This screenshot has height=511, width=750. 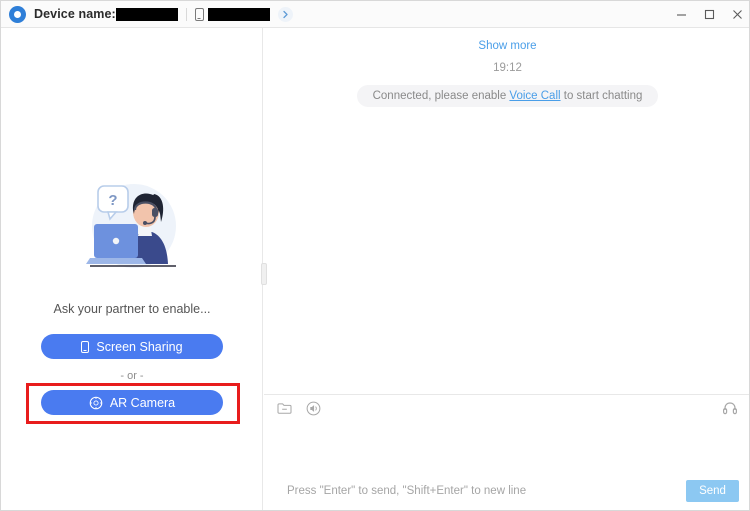 What do you see at coordinates (507, 68) in the screenshot?
I see `message-timestamp: 19:12` at bounding box center [507, 68].